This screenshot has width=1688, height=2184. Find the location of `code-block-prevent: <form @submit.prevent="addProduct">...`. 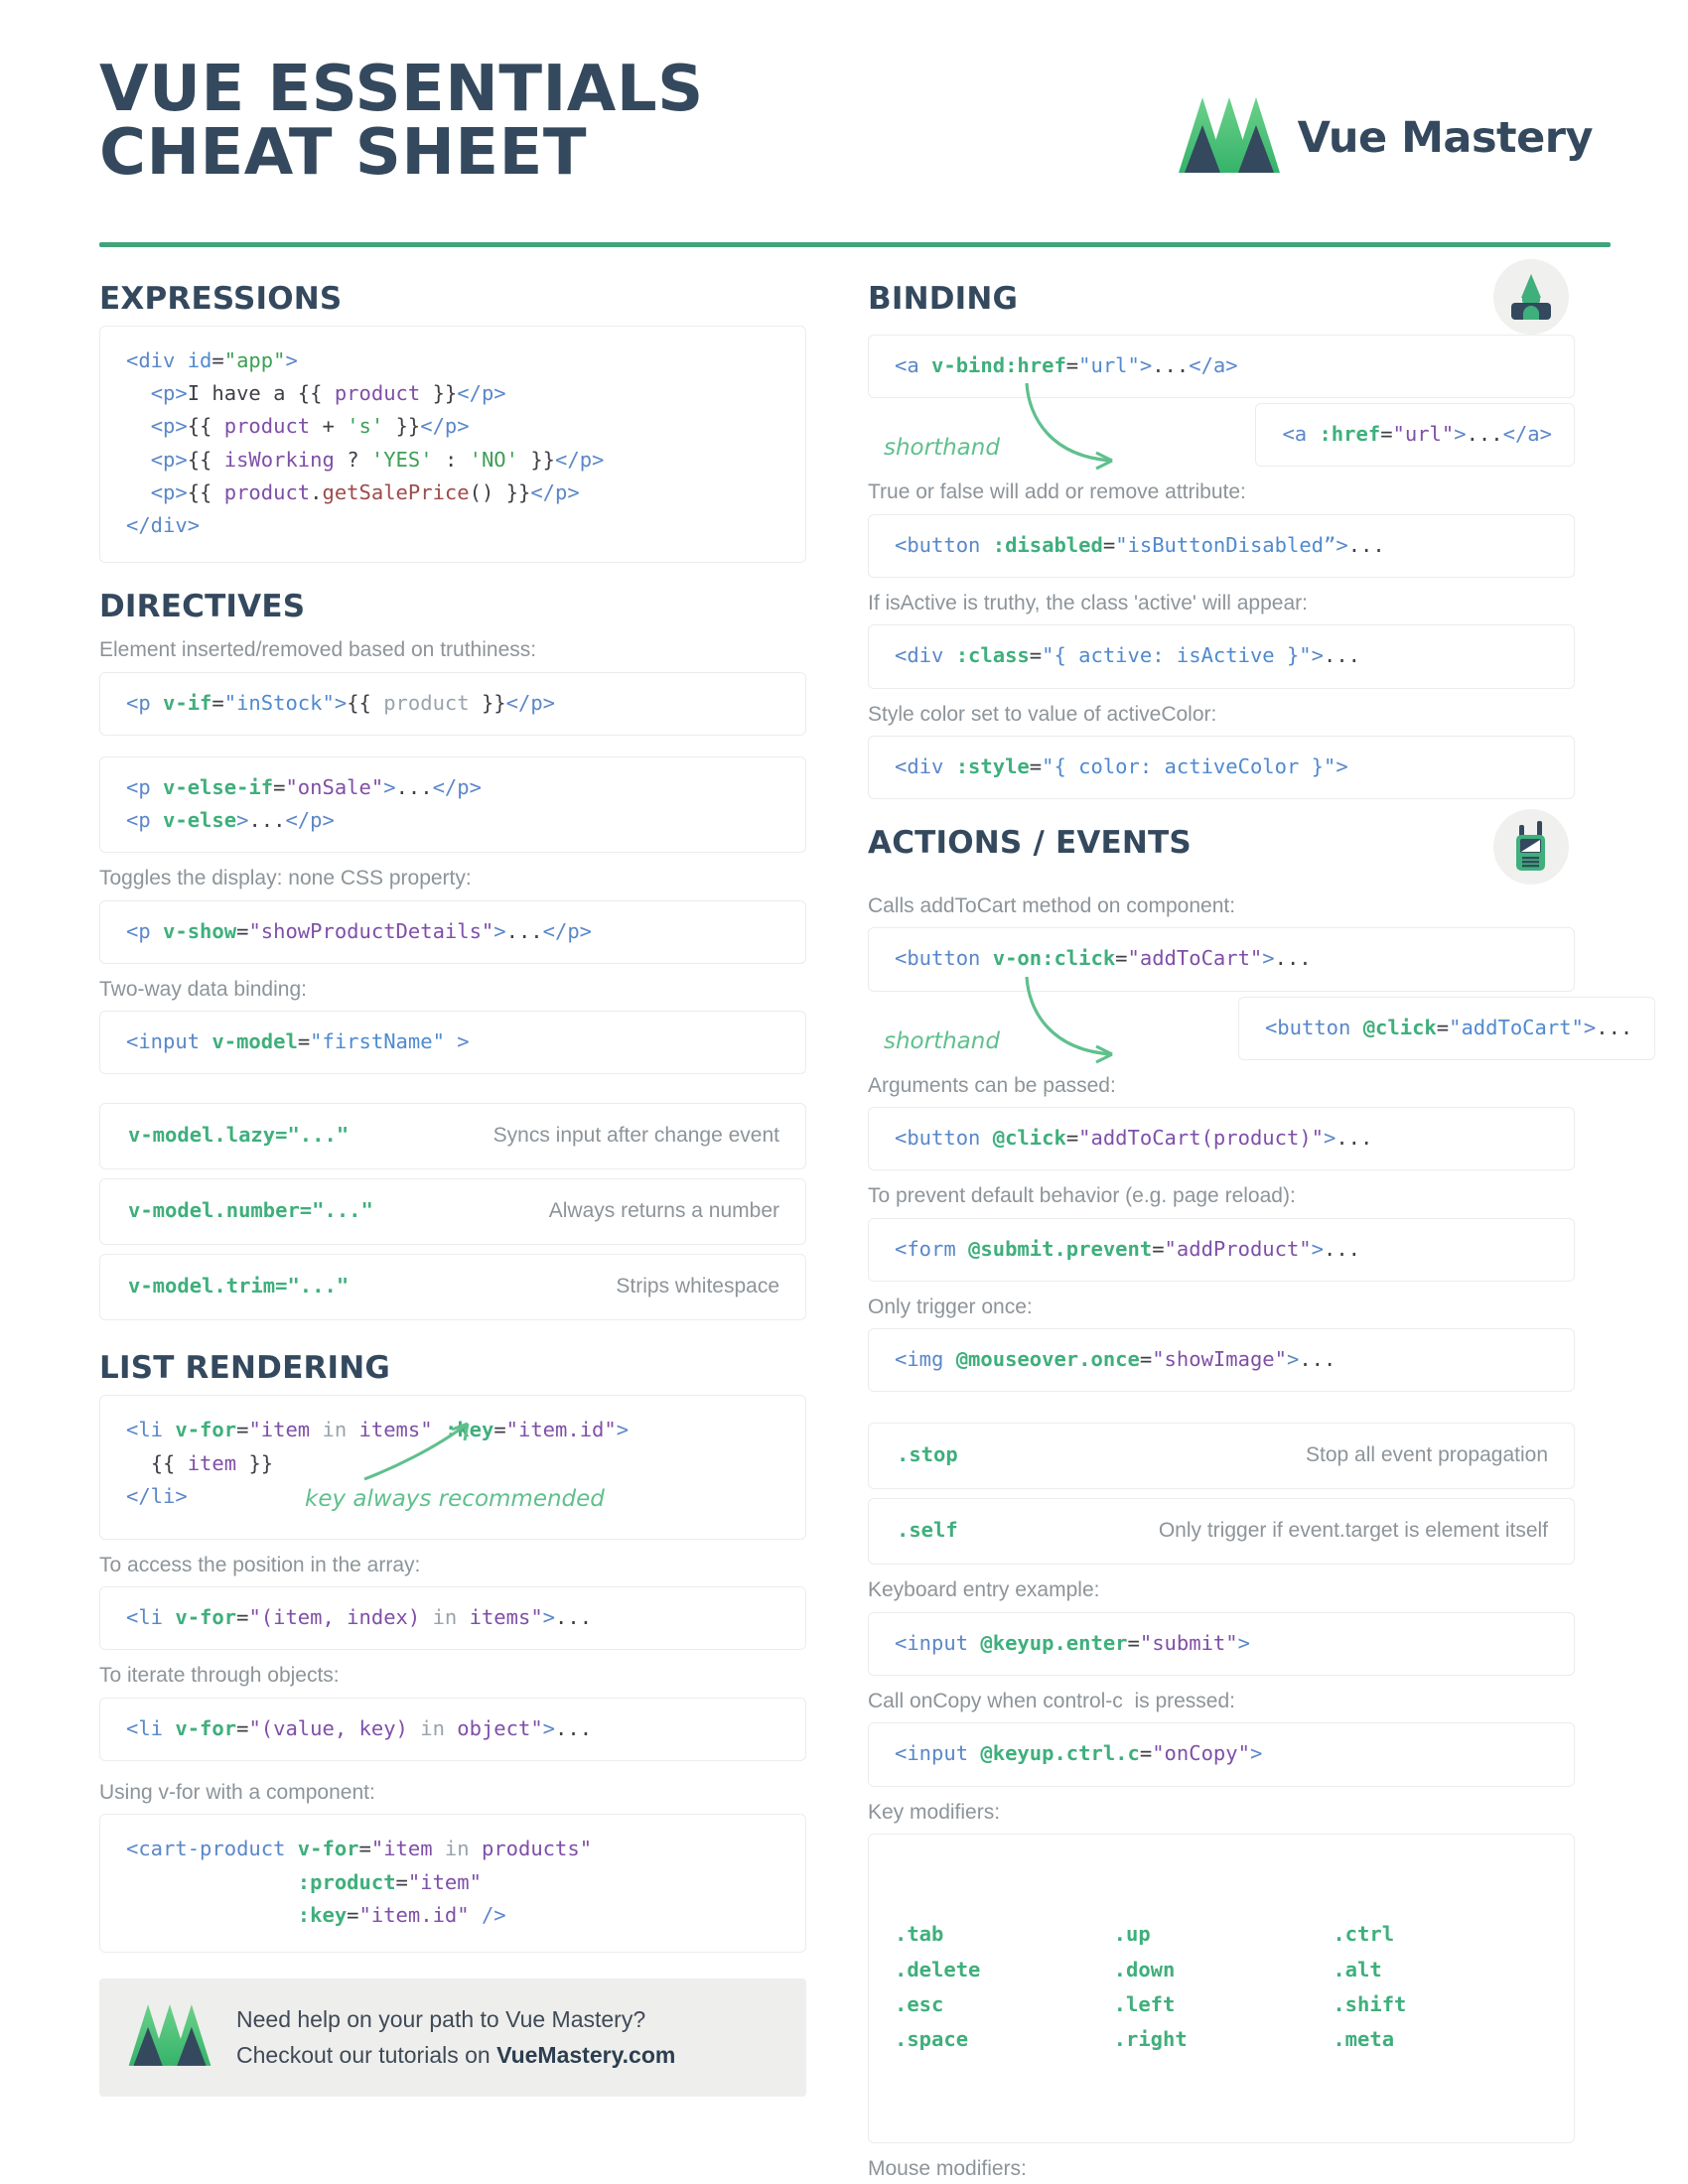

code-block-prevent: <form @submit.prevent="addProduct">... is located at coordinates (1221, 1249).